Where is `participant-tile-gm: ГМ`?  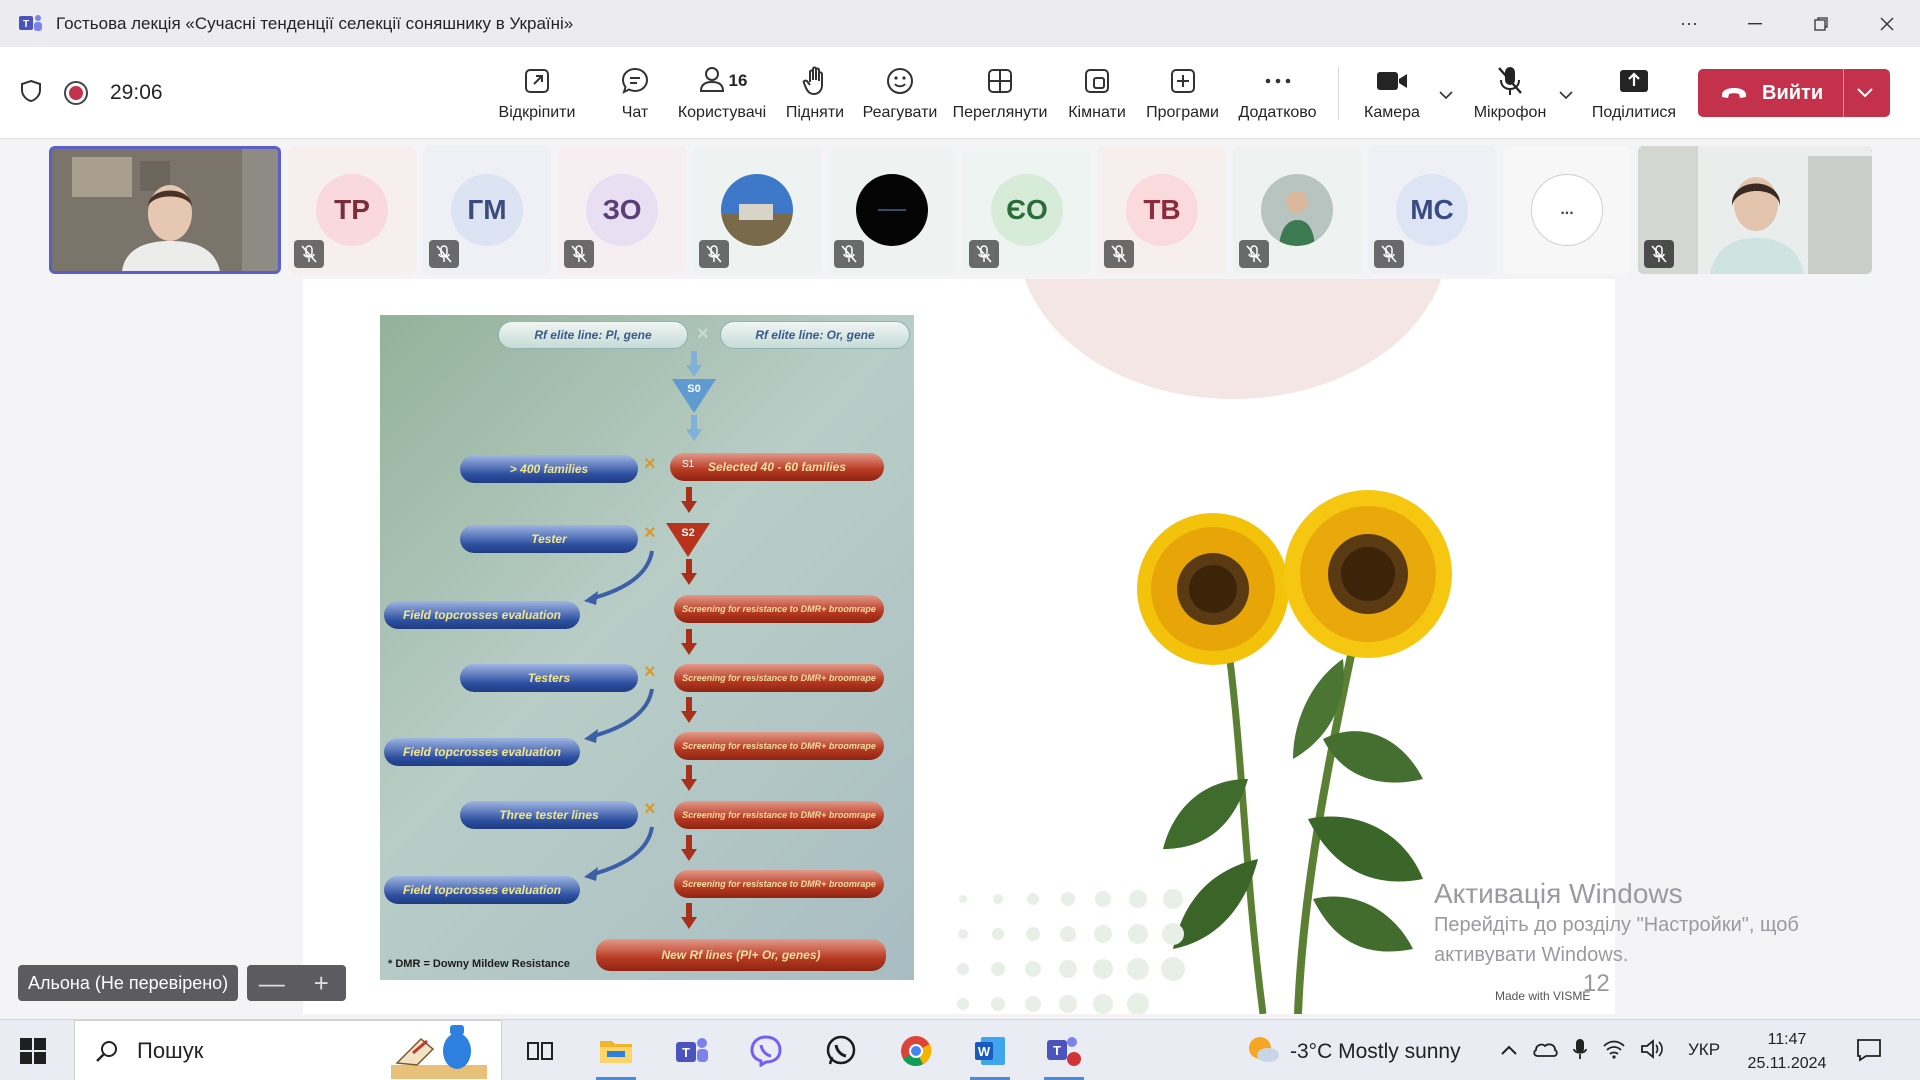
participant-tile-gm: ГМ is located at coordinates (487, 210).